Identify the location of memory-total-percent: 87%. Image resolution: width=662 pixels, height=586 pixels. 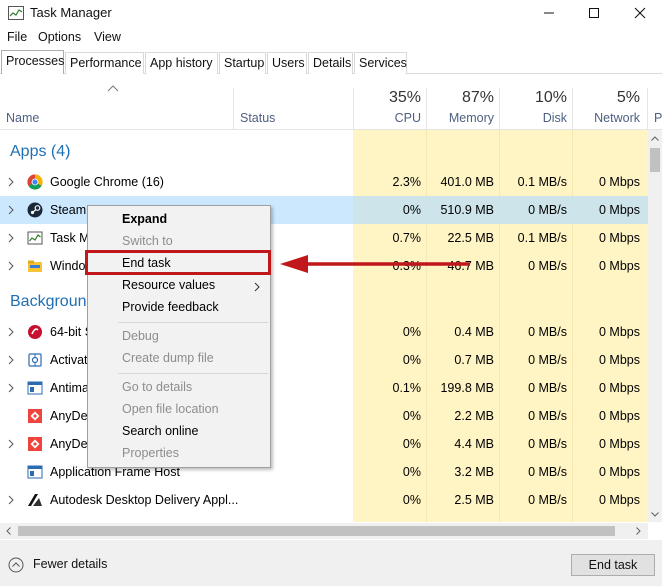
(477, 97).